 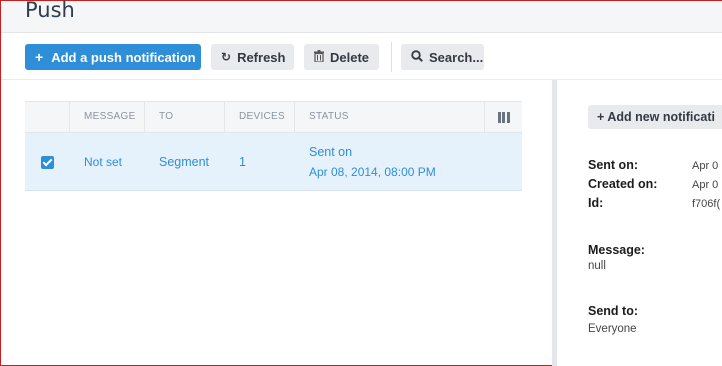 I want to click on created-on-value: Apr 0, so click(x=705, y=185).